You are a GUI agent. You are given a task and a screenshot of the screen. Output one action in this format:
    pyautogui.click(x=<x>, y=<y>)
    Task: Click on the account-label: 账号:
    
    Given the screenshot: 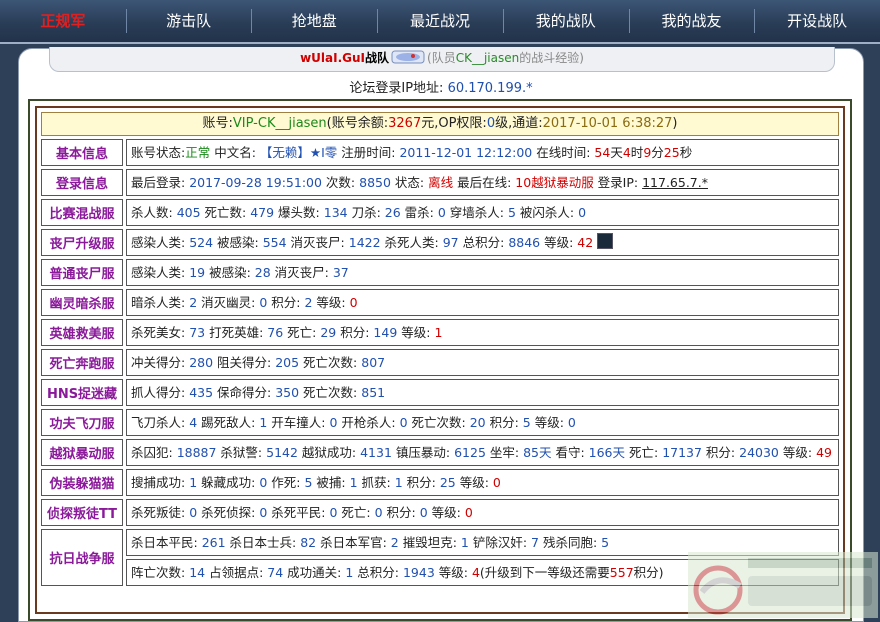 What is the action you would take?
    pyautogui.click(x=217, y=123)
    